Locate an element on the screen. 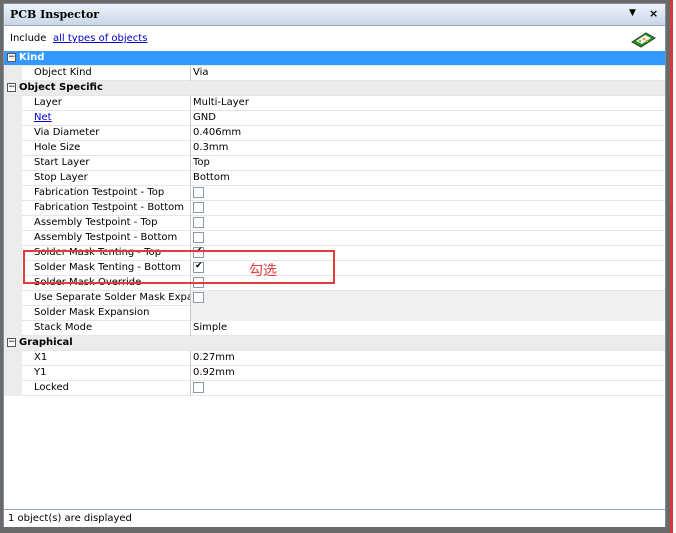 The image size is (676, 533). property-value: Multi-Layer is located at coordinates (221, 102).